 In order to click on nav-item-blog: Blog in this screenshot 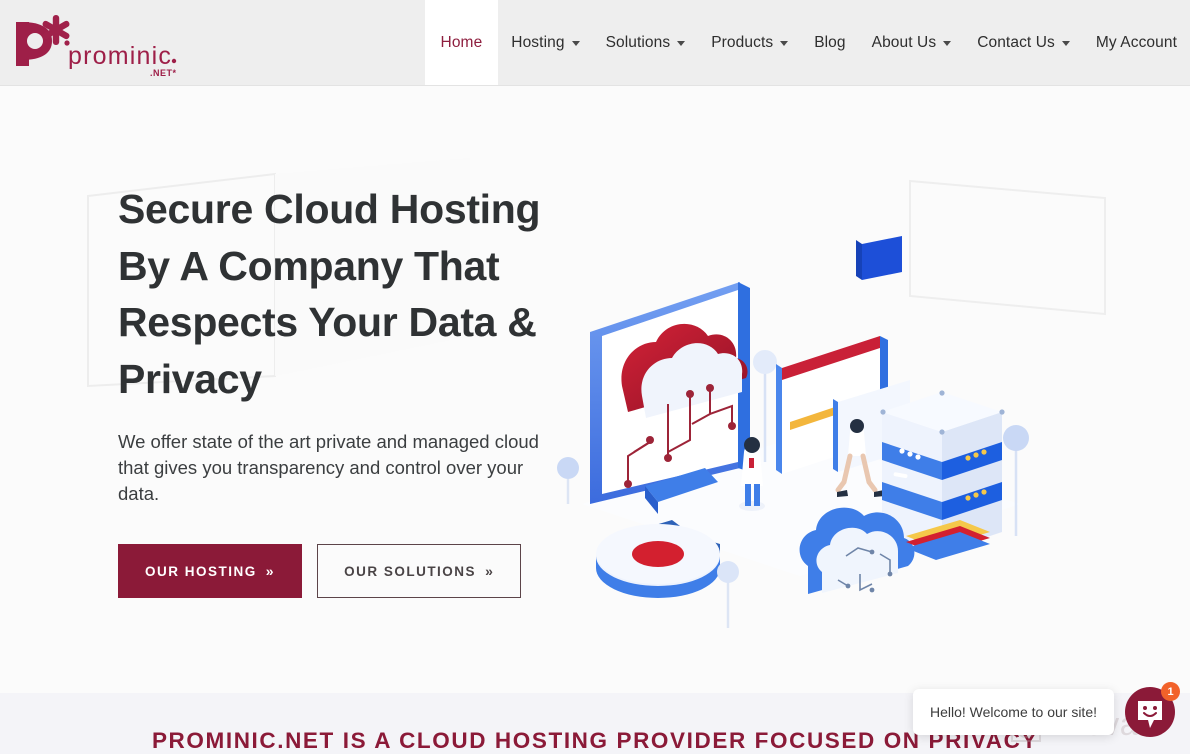, I will do `click(829, 42)`.